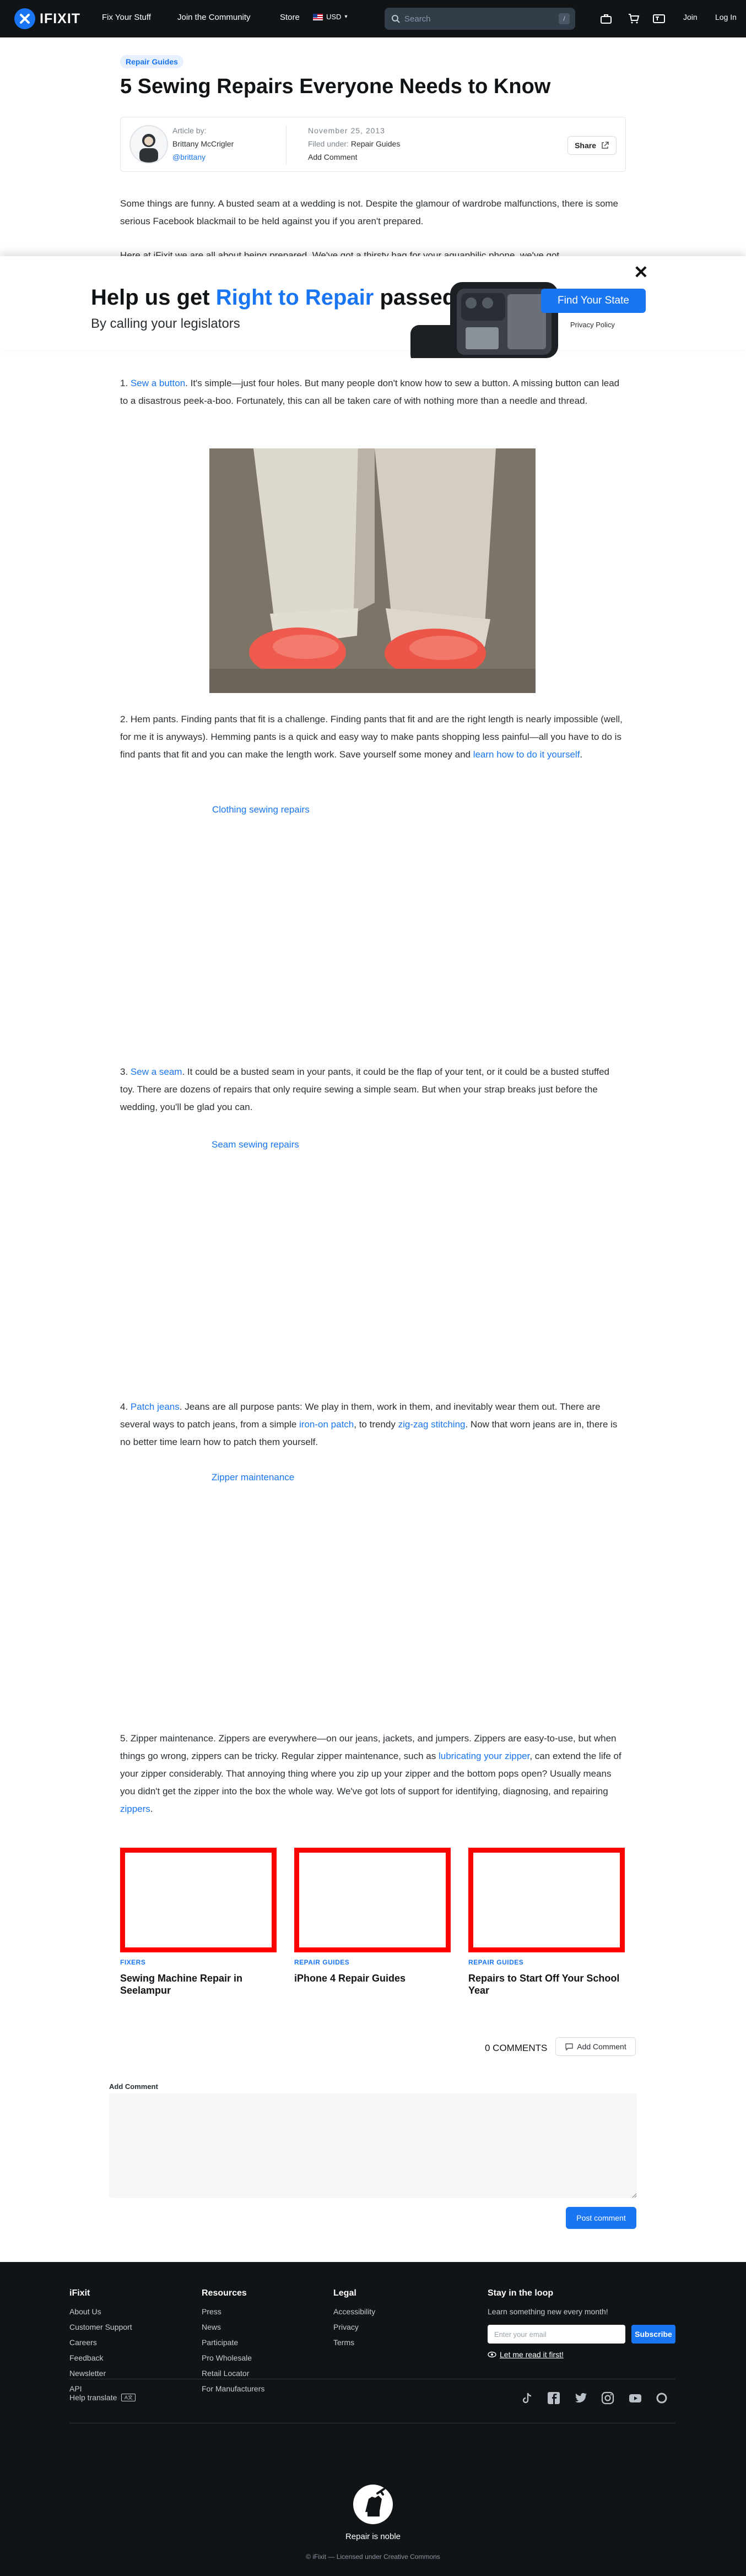 The width and height of the screenshot is (746, 2576). What do you see at coordinates (557, 2334) in the screenshot?
I see `email-field: Enter your email` at bounding box center [557, 2334].